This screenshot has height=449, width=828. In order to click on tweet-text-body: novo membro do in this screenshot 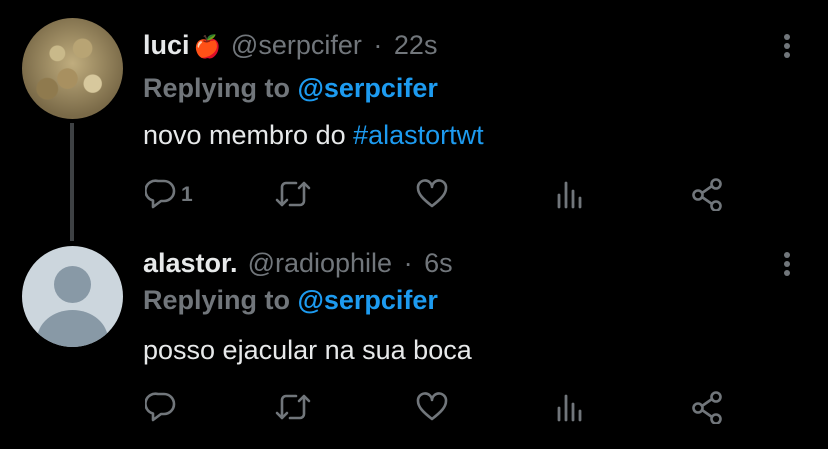, I will do `click(248, 135)`.